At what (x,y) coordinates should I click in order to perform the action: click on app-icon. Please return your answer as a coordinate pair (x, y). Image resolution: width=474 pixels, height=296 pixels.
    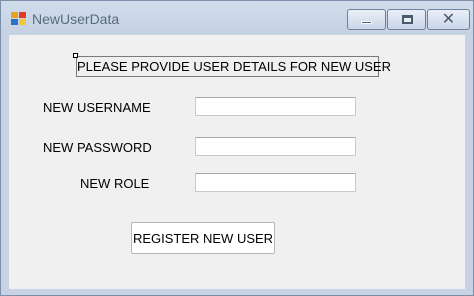
    Looking at the image, I should click on (19, 19).